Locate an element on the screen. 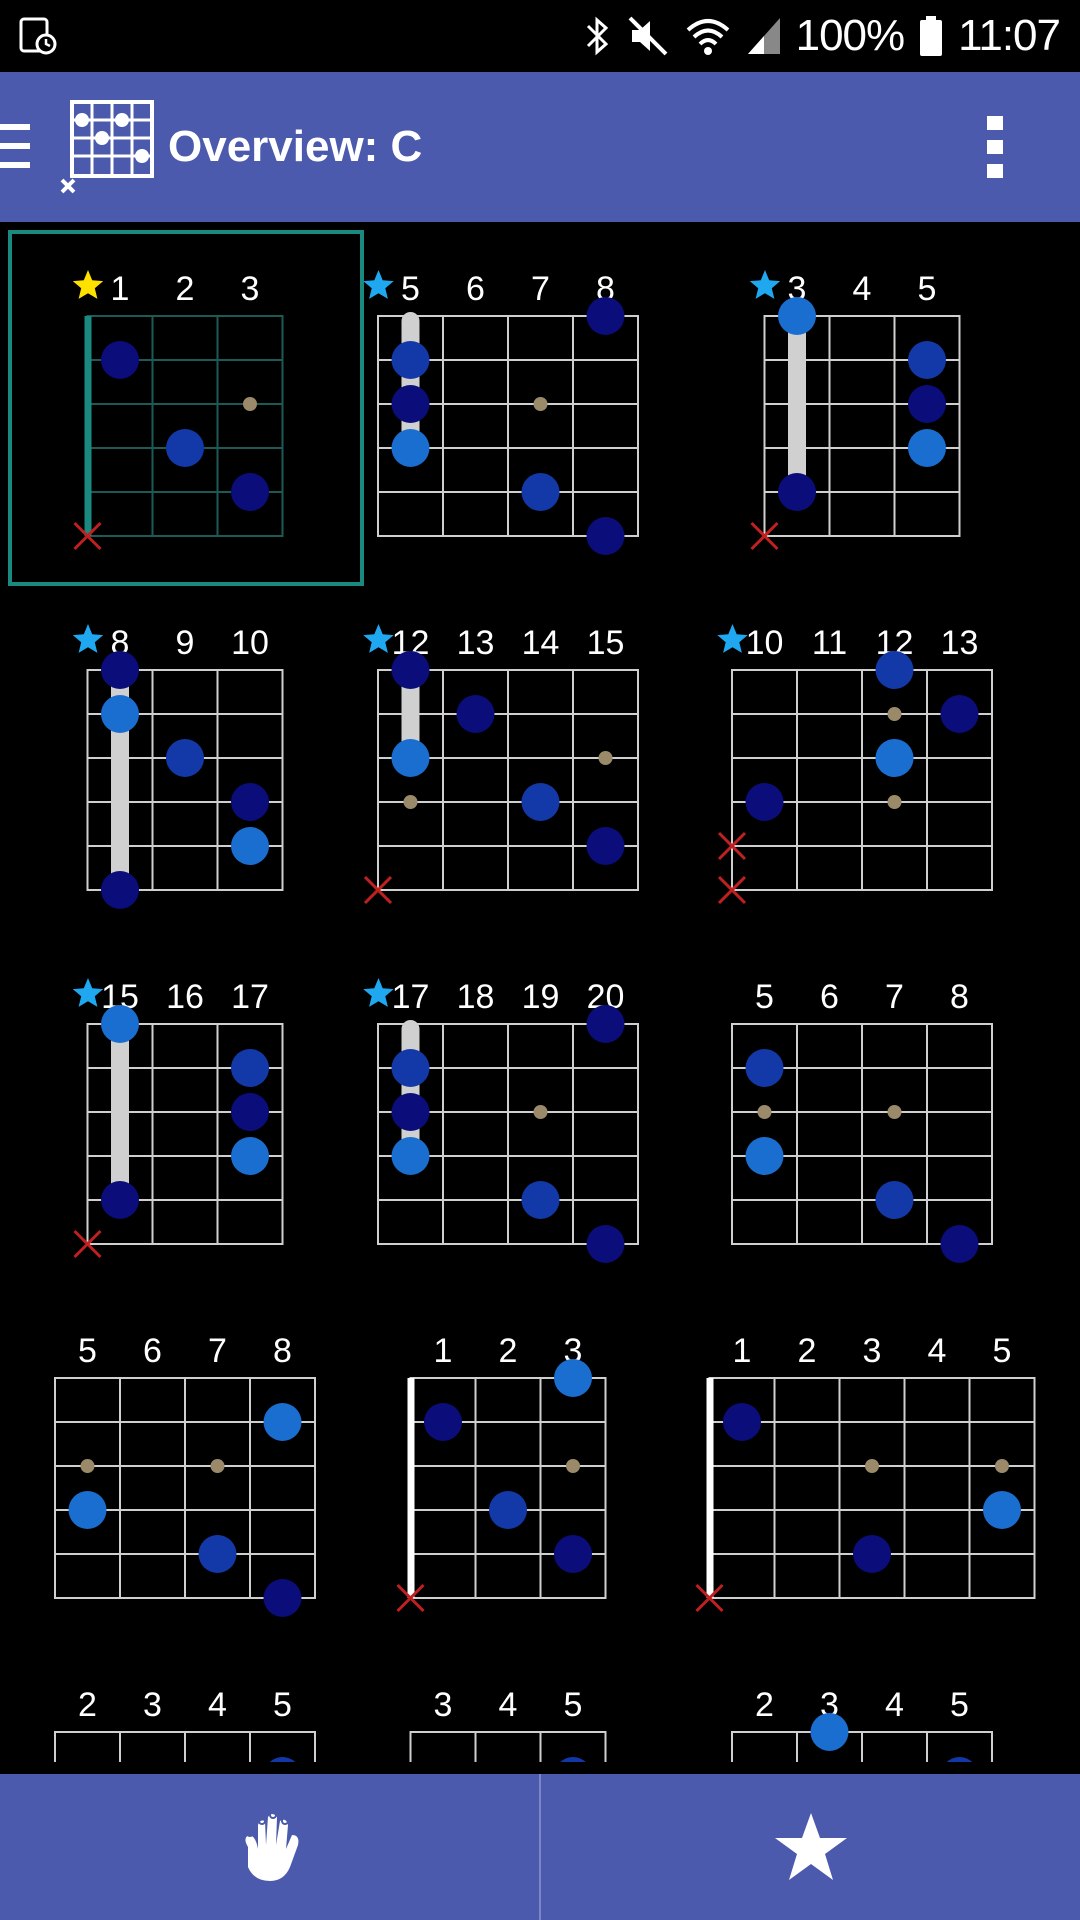 Image resolution: width=1080 pixels, height=1920 pixels. chord-diagram: 8 9 10 is located at coordinates (178, 766).